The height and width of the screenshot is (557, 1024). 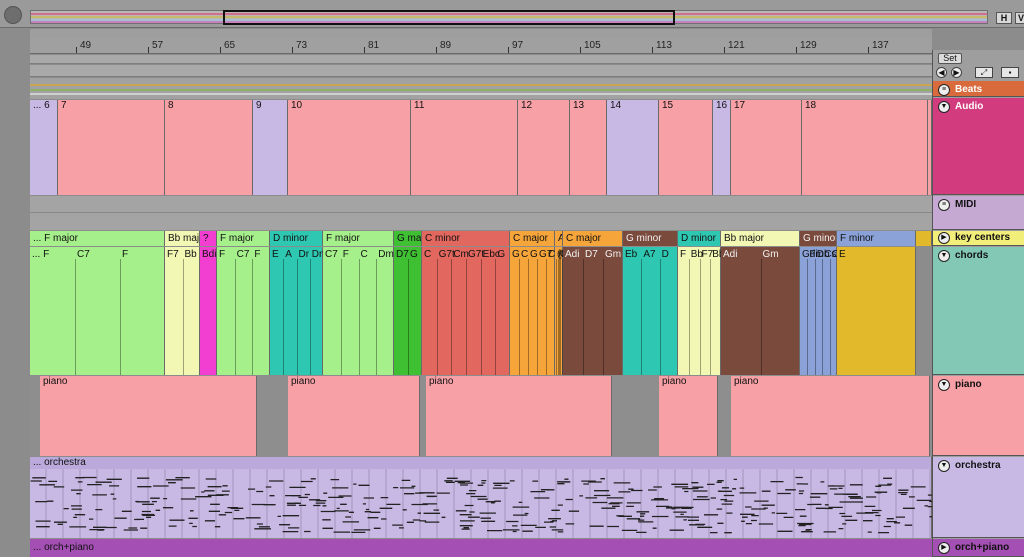 I want to click on chord-name: Gm, so click(x=770, y=254).